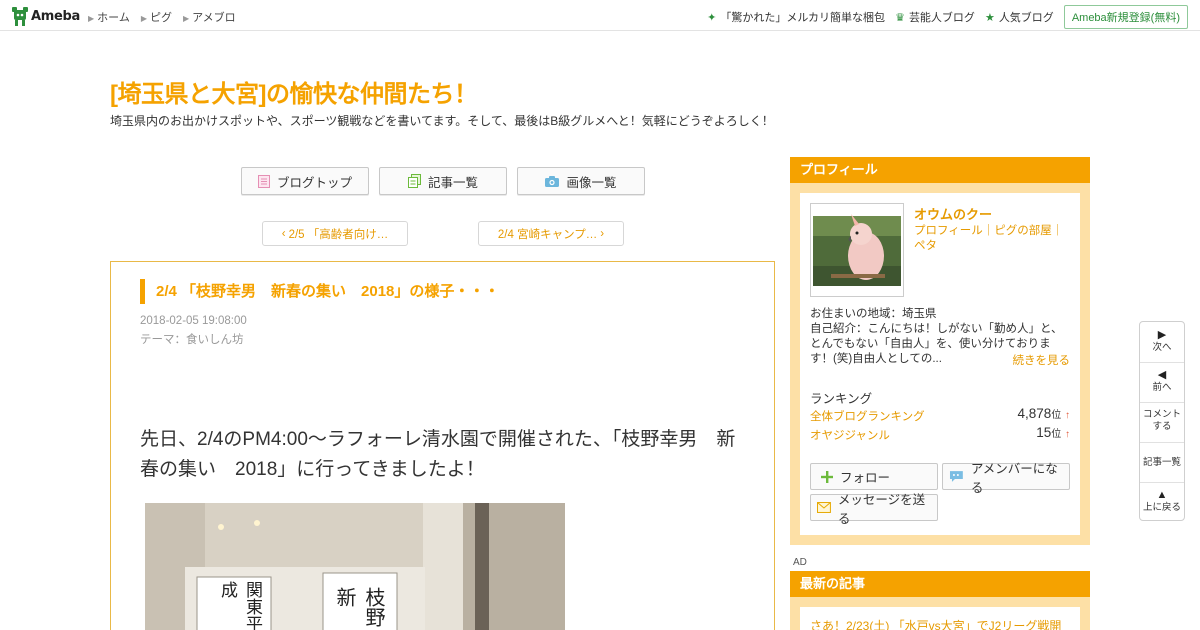  What do you see at coordinates (452, 182) in the screenshot?
I see `entry-list-label: 記事一覧` at bounding box center [452, 182].